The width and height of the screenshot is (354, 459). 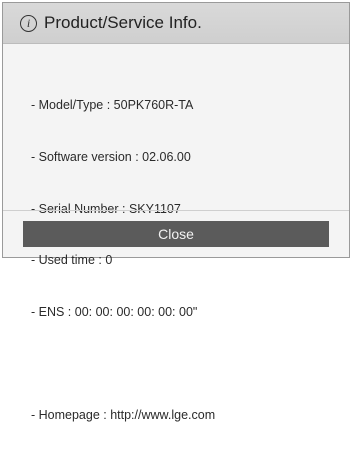 I want to click on dialog-title-bar: i Product/Service Info., so click(x=176, y=23).